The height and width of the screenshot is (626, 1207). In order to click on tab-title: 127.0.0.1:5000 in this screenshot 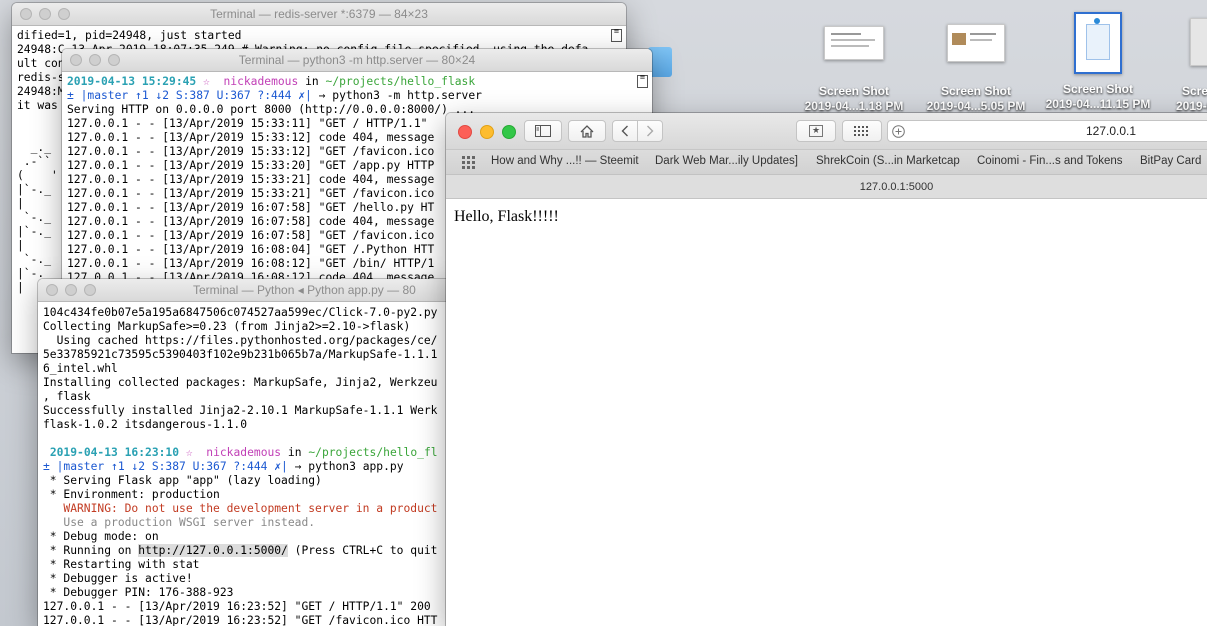, I will do `click(826, 187)`.